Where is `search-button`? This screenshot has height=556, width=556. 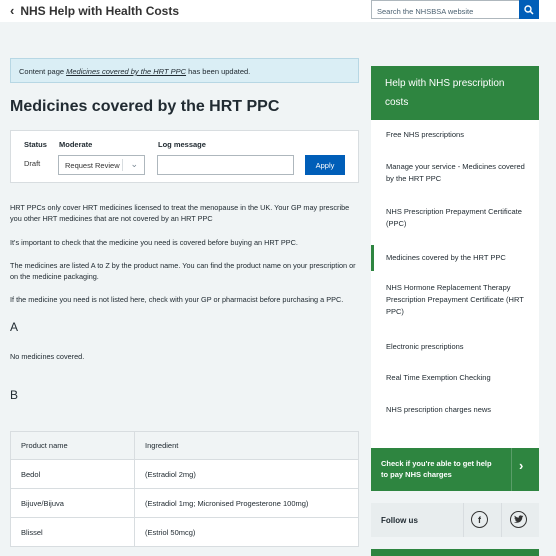
search-button is located at coordinates (529, 9).